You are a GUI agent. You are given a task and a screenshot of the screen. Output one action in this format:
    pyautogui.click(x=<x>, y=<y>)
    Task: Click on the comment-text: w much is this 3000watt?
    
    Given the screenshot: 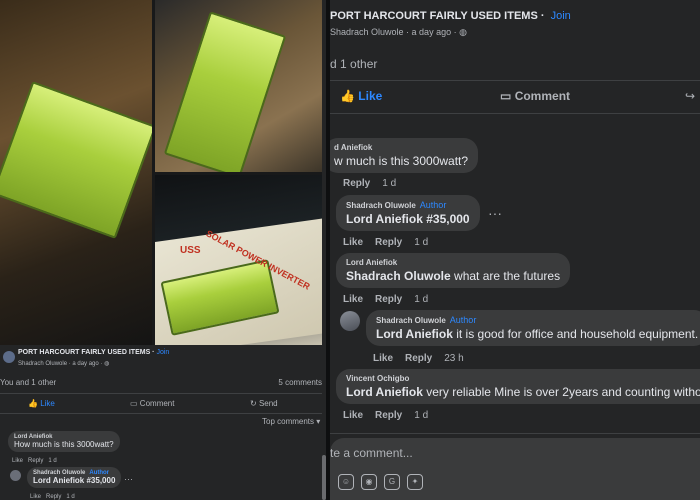 What is the action you would take?
    pyautogui.click(x=401, y=161)
    